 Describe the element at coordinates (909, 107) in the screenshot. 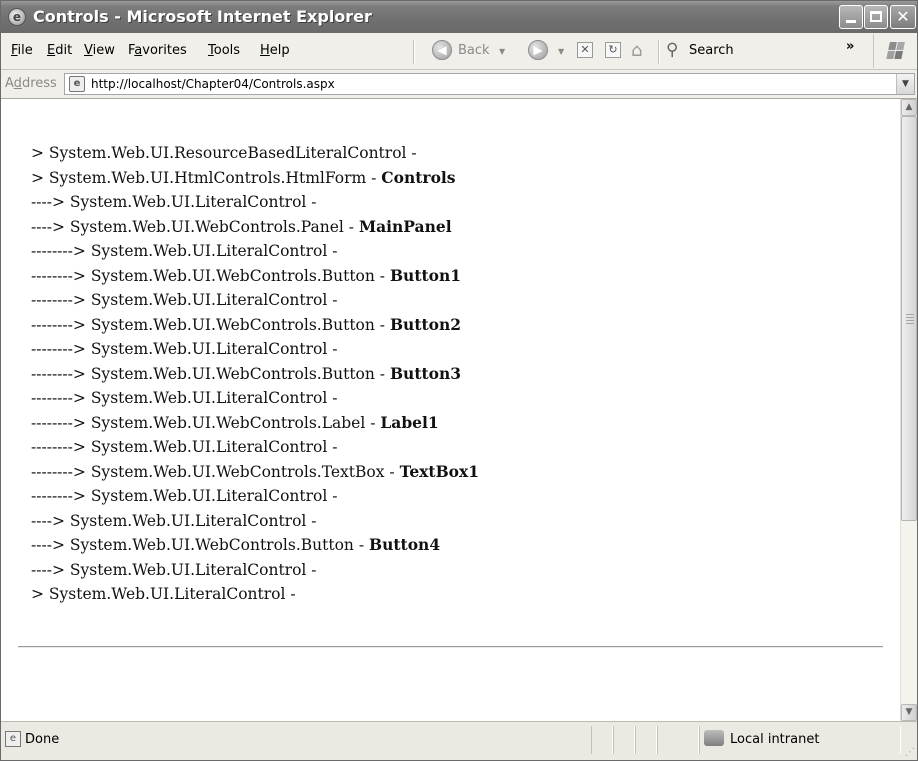

I see `scroll-up-button: ▲` at that location.